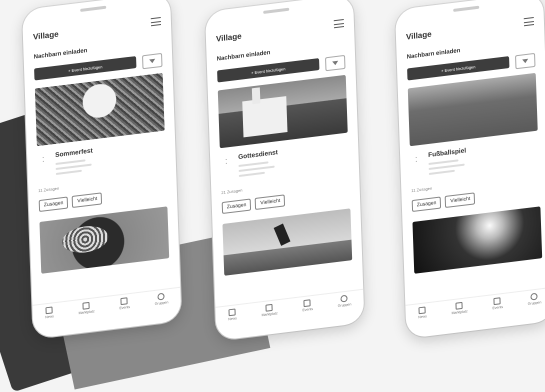 Image resolution: width=545 pixels, height=392 pixels. I want to click on event-info: ▪ ▪ Gottesdienst, so click(284, 164).